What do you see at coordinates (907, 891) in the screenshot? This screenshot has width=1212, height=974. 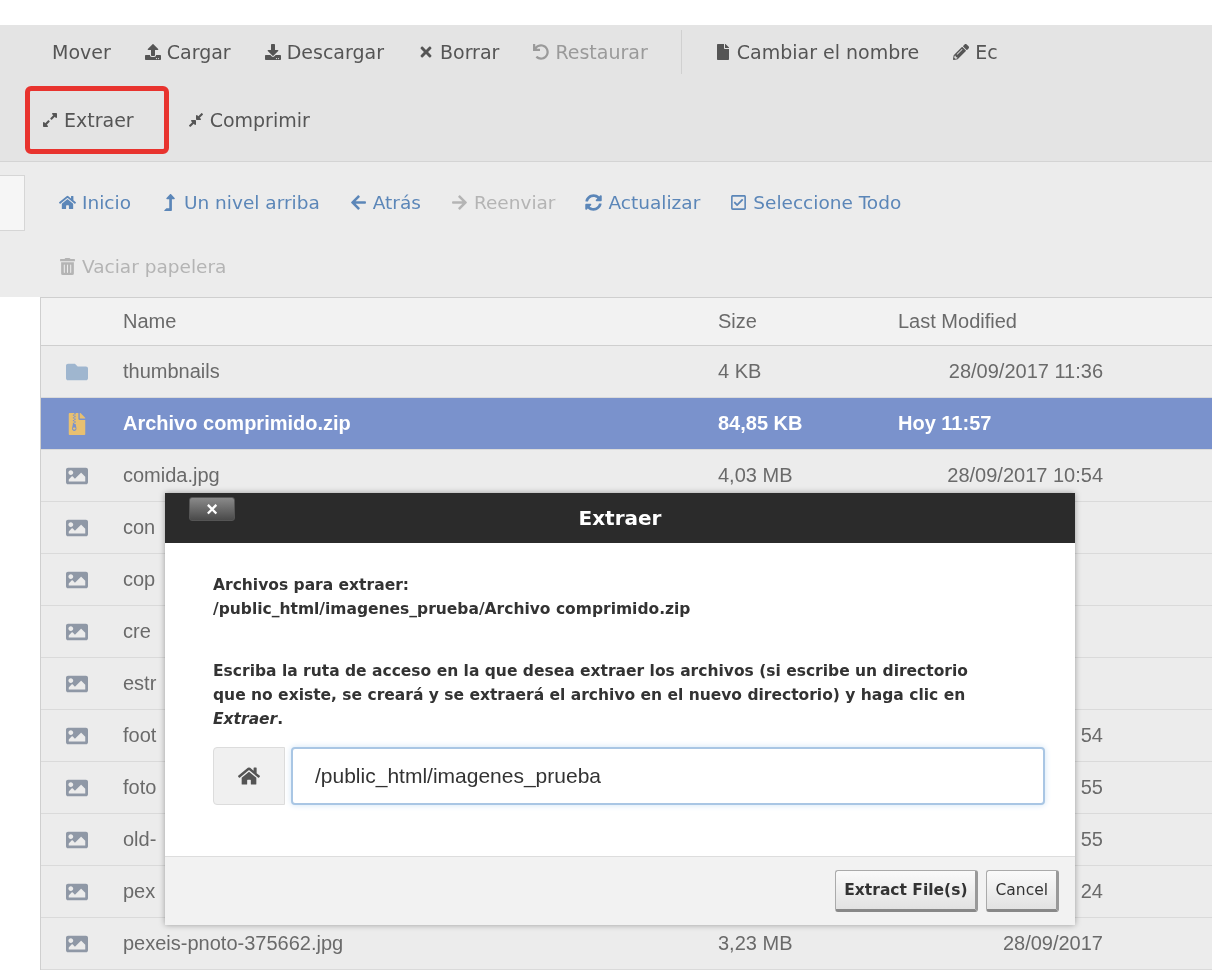 I see `extract-button: Extract File(s)` at bounding box center [907, 891].